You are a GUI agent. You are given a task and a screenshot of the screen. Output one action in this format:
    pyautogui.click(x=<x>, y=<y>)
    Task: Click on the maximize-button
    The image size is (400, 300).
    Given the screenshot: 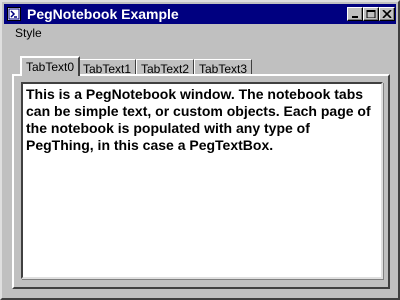 What is the action you would take?
    pyautogui.click(x=371, y=14)
    